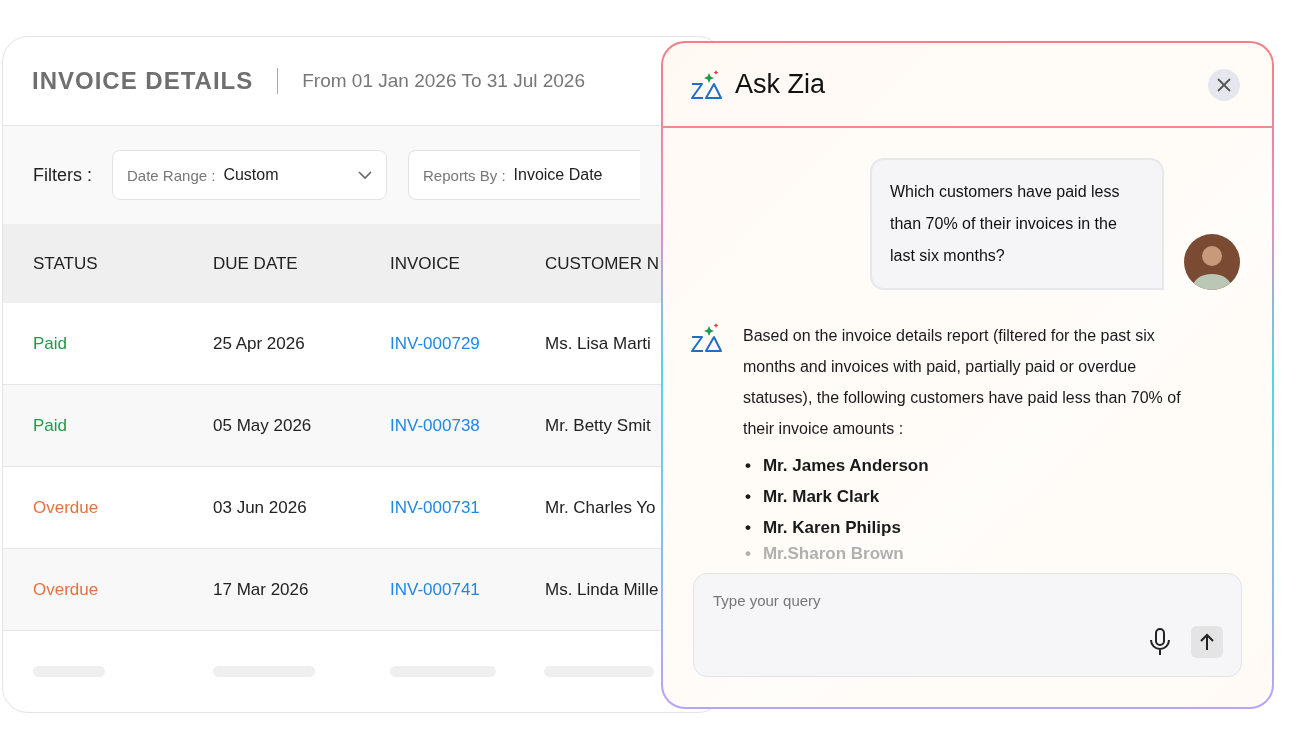  I want to click on assistant-message: Based on the invoice details report (filtered for the past six months and invoices with paid, partially paid or overdue statuses), the following customers have paid less than 70% of their invoice amounts :, so click(962, 382).